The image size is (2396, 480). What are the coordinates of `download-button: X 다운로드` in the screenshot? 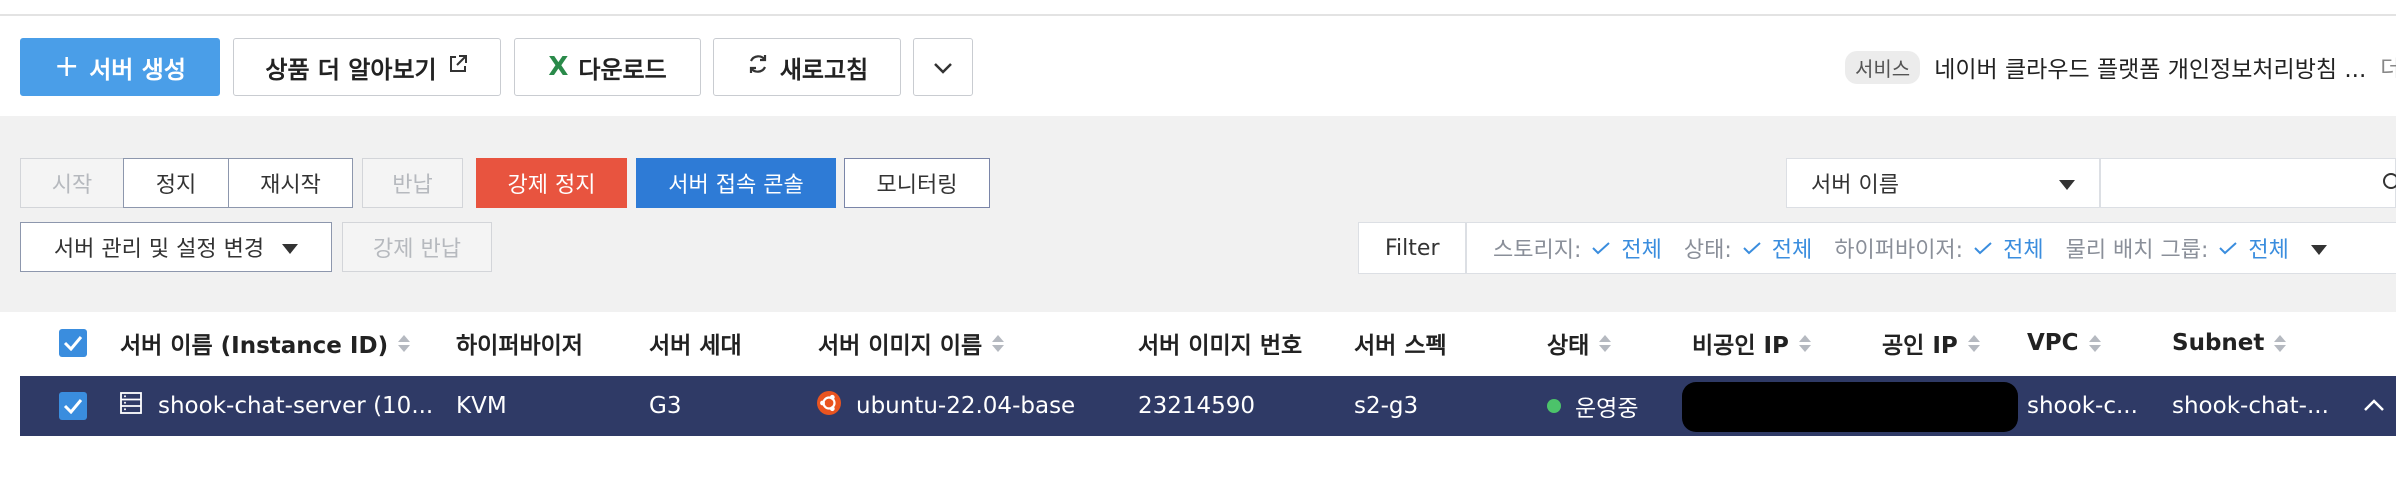 It's located at (607, 67).